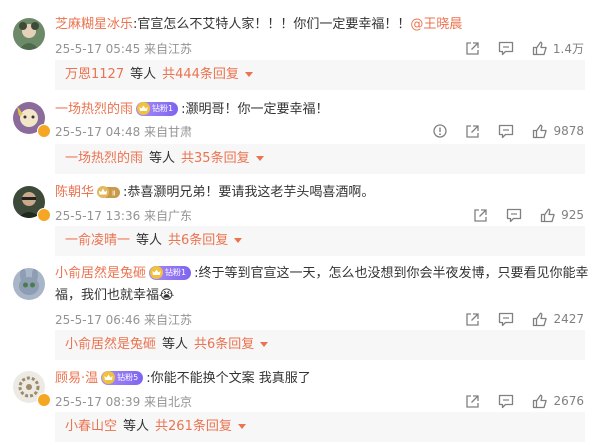 The image size is (600, 446). I want to click on comment-username: 一场热烈的雨, so click(94, 109).